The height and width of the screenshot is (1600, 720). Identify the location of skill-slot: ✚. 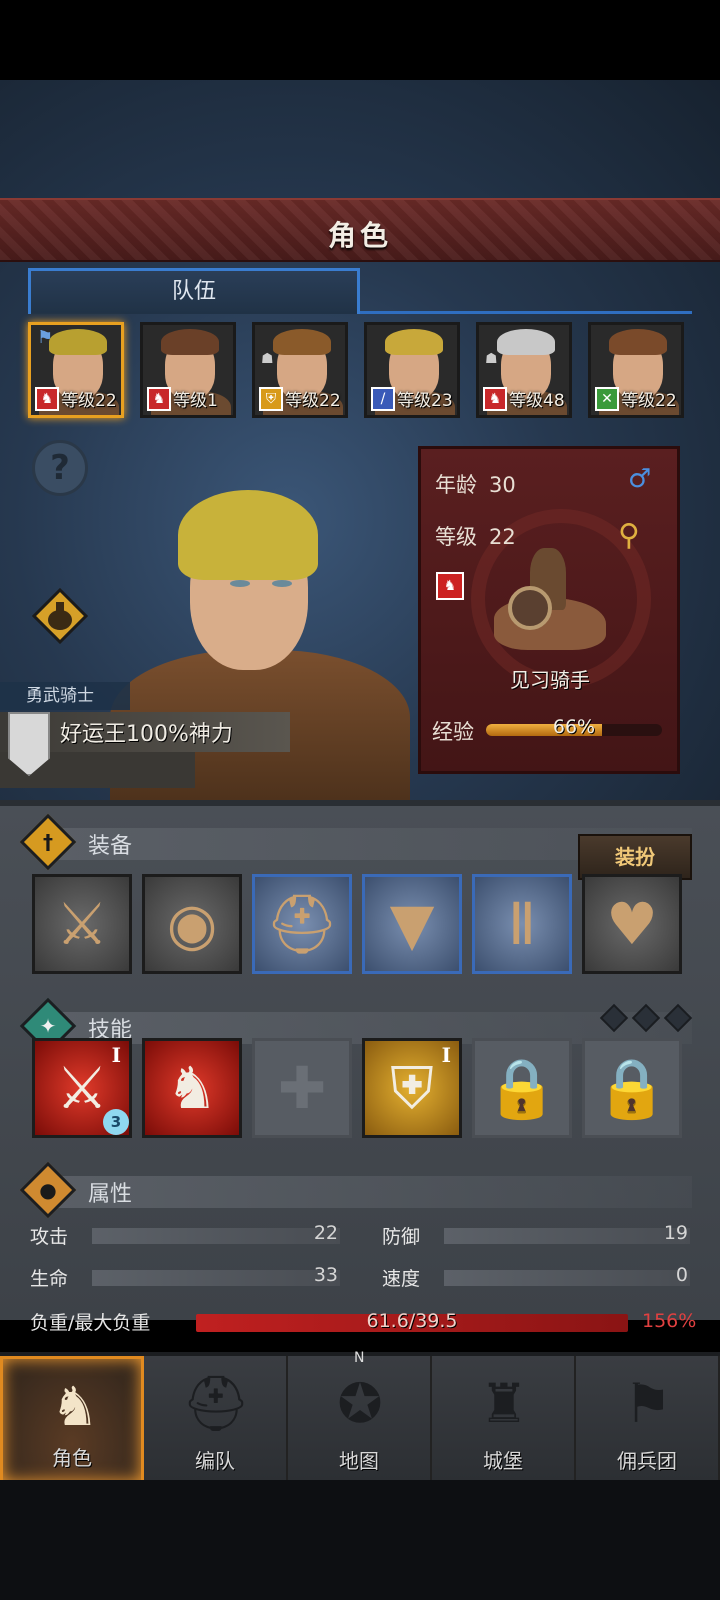
(302, 1088).